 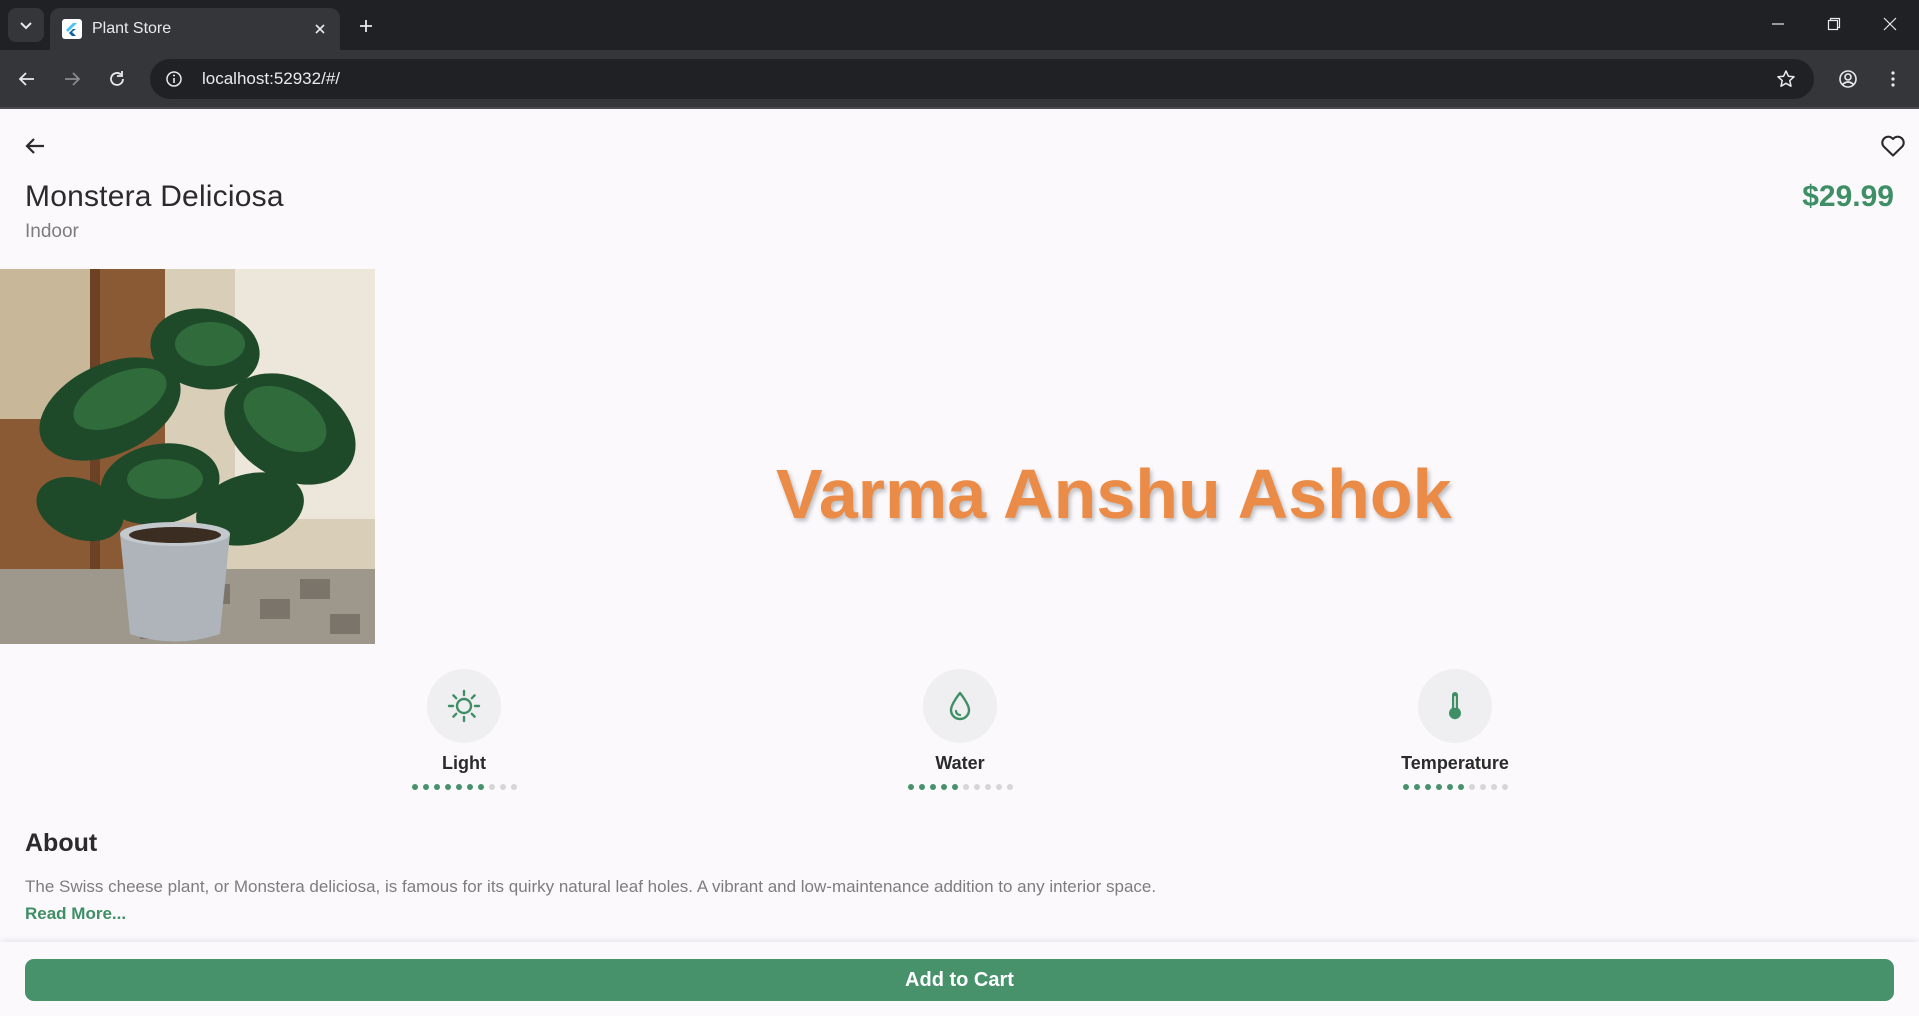 I want to click on restore-icon, so click(x=1834, y=24).